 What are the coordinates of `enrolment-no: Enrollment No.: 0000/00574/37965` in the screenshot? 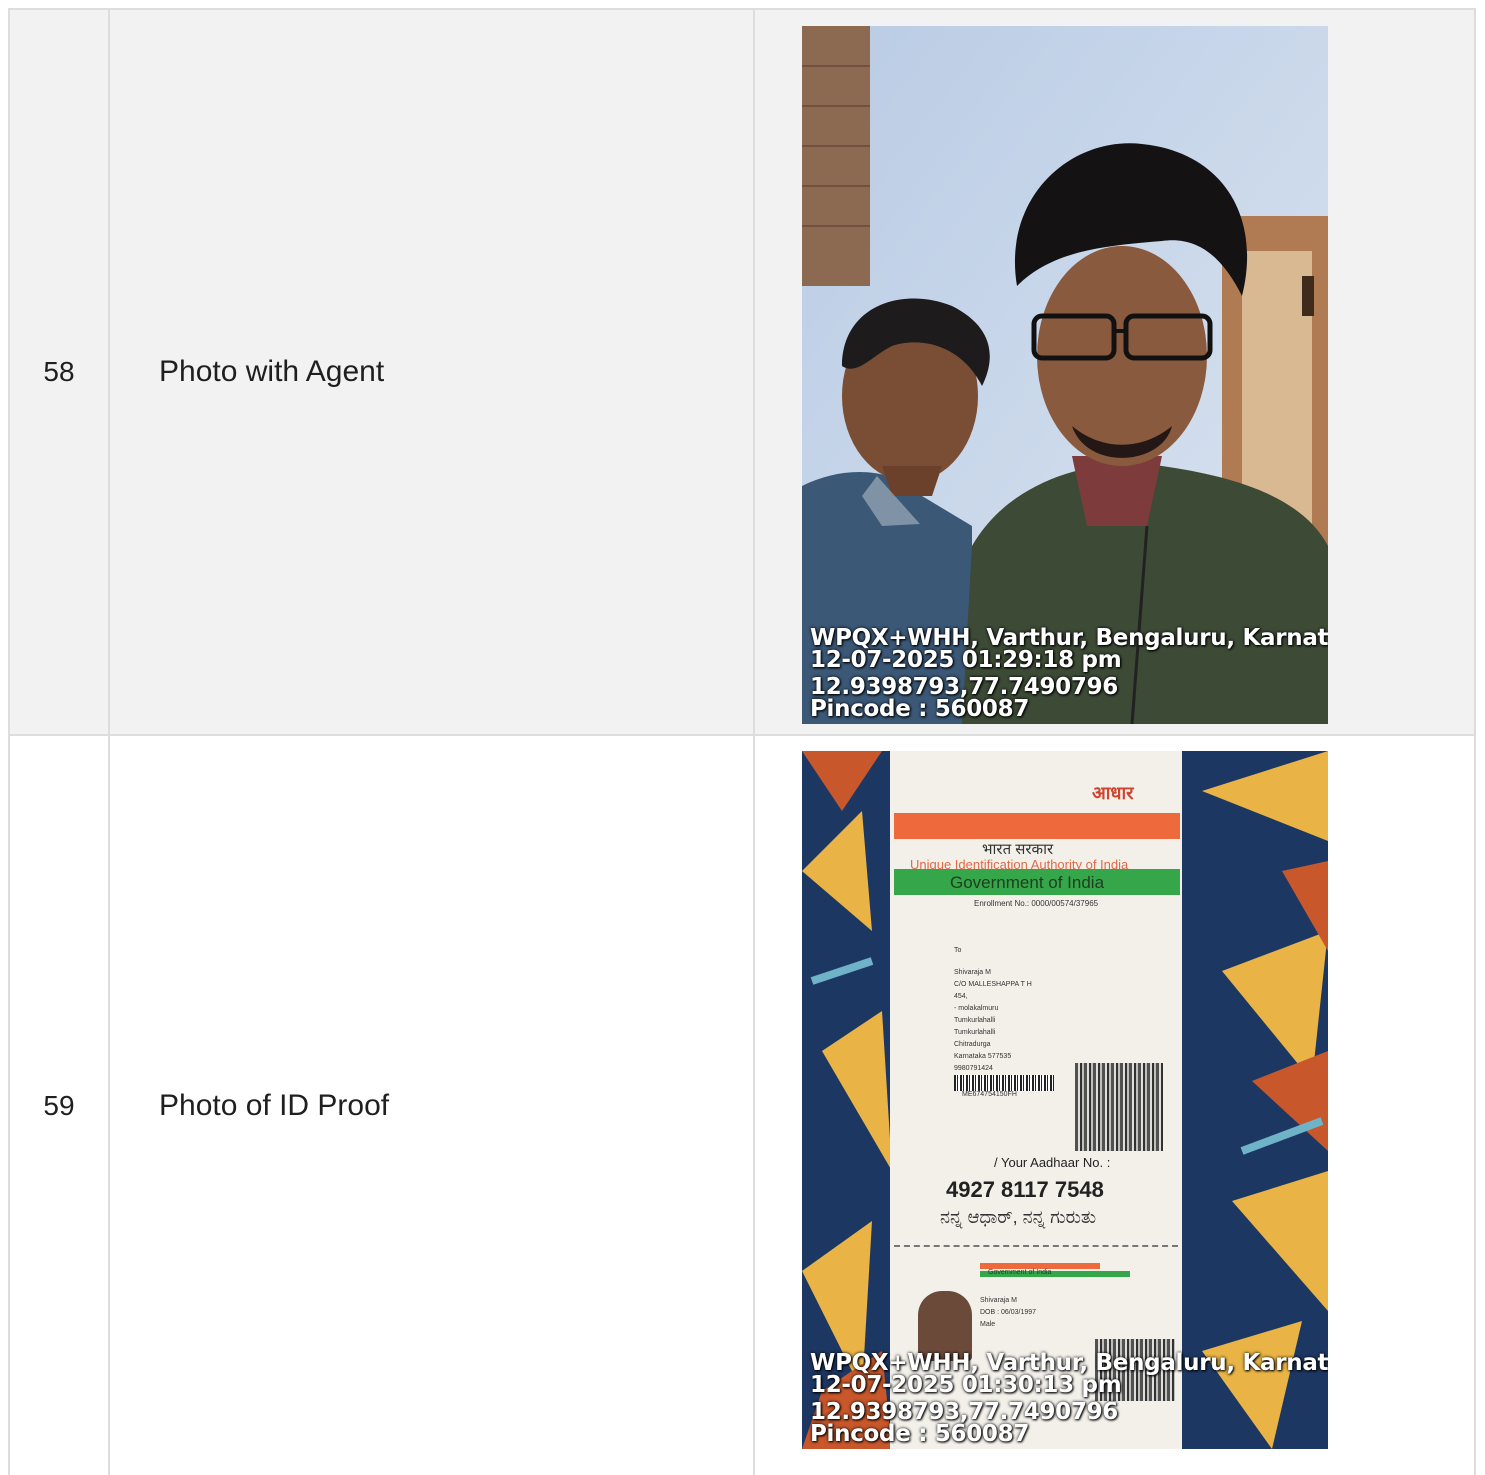 It's located at (1036, 903).